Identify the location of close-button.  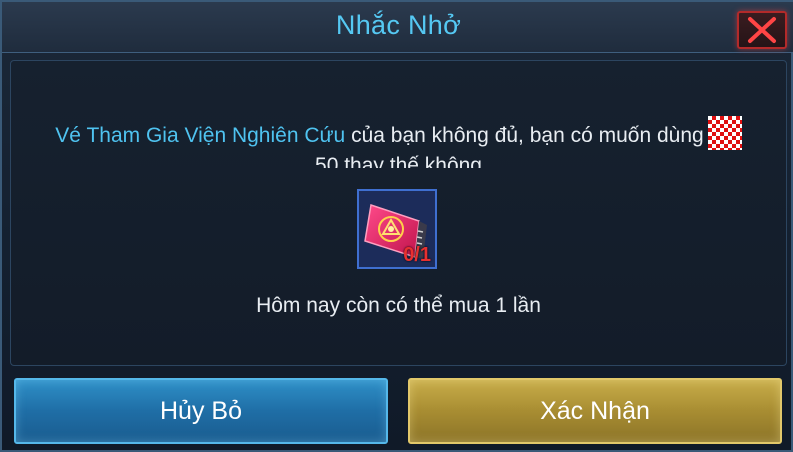
(762, 30).